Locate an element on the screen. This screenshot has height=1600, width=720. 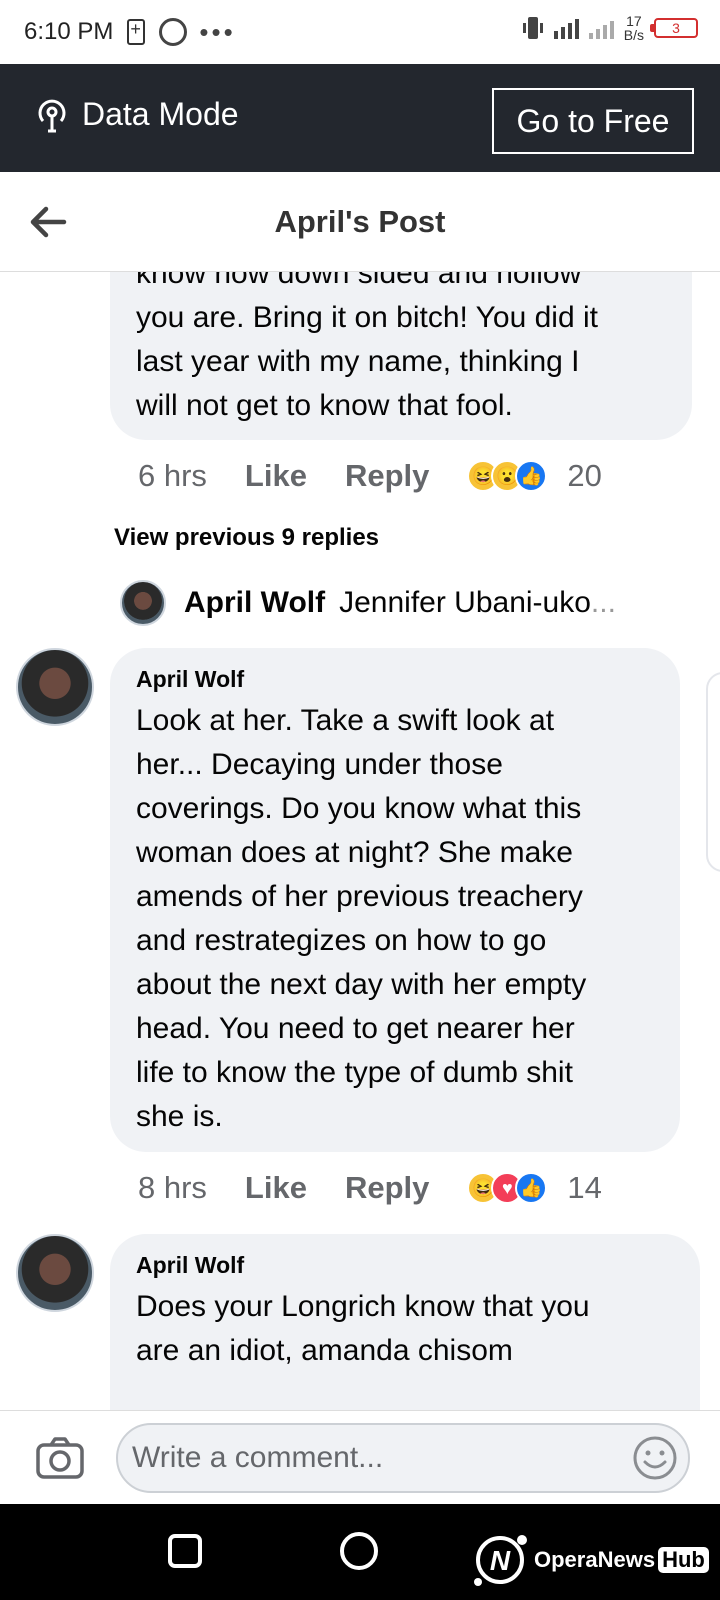
comment-line: and restrategizes on how to go is located at coordinates (341, 940).